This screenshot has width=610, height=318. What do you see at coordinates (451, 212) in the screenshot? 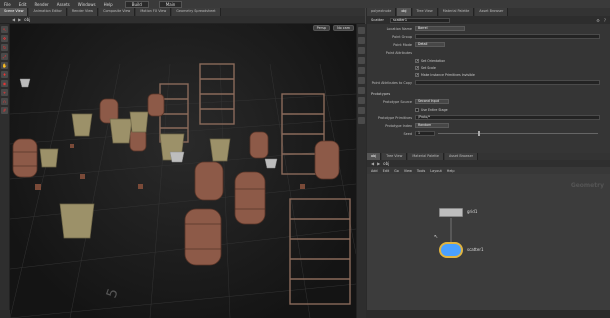
I see `grid1-node` at bounding box center [451, 212].